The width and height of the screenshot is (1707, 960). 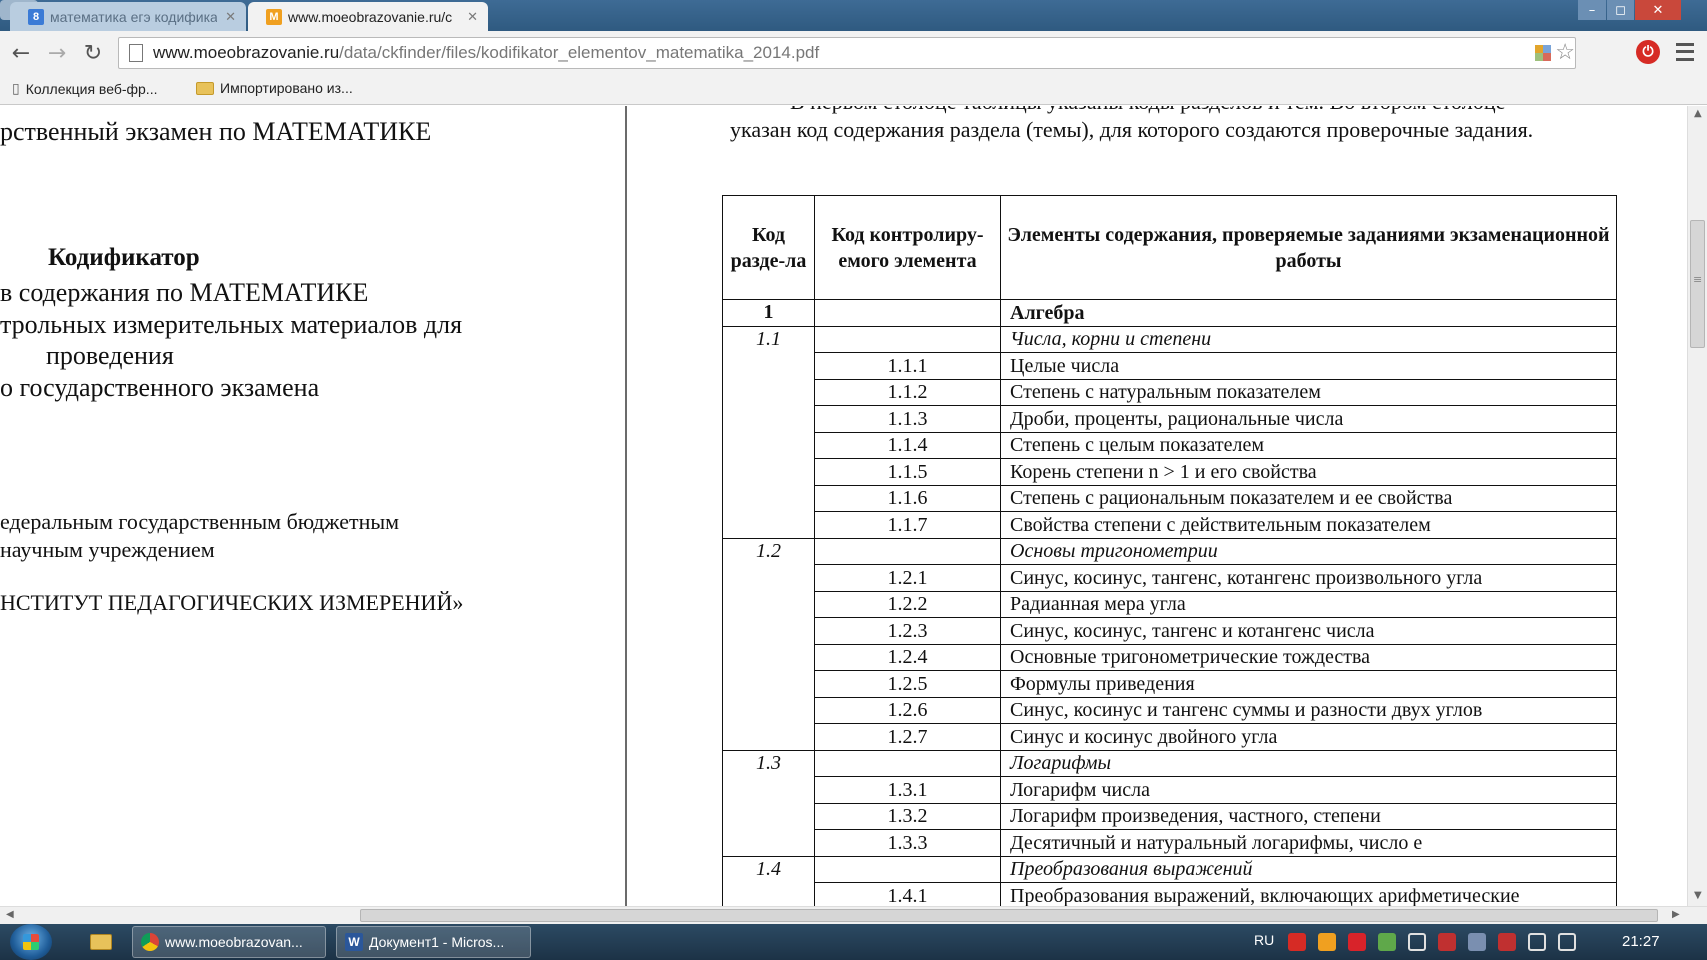 I want to click on power-extension-icon: ⏻, so click(x=1648, y=52).